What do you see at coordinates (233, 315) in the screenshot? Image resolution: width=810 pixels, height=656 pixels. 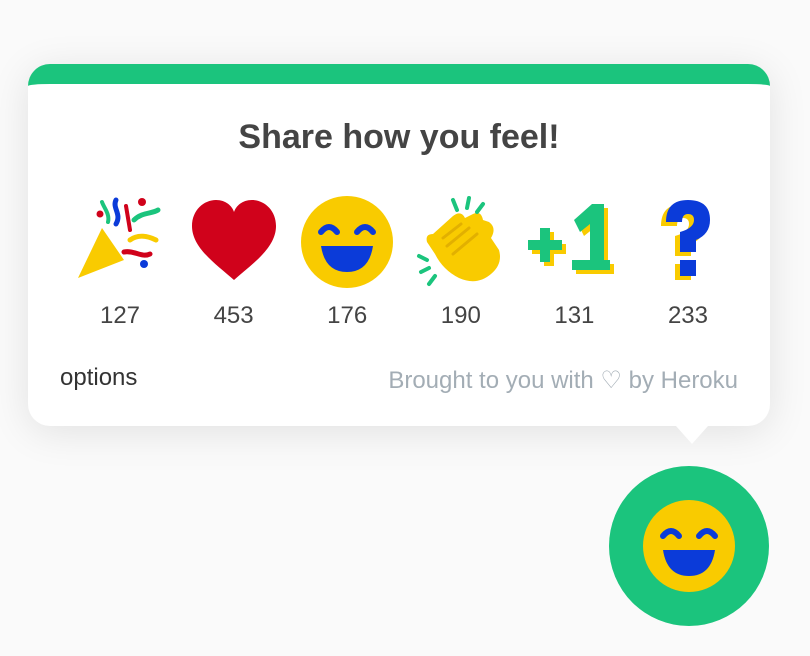 I see `reaction-count: 453` at bounding box center [233, 315].